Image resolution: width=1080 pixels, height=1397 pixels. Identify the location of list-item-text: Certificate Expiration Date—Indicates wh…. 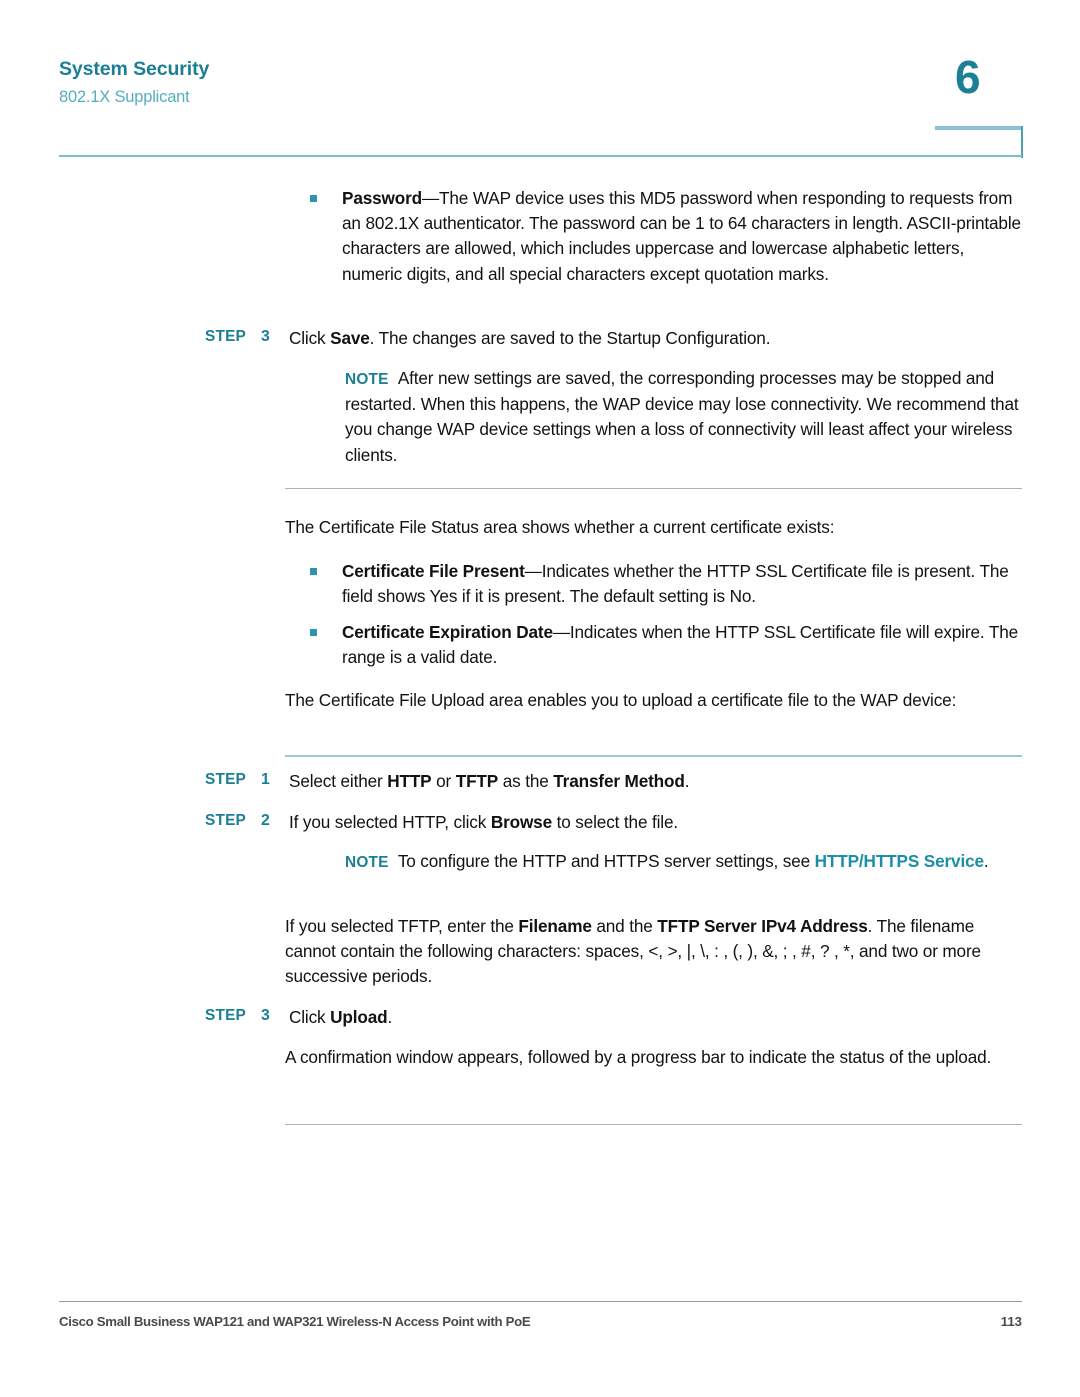
(682, 645).